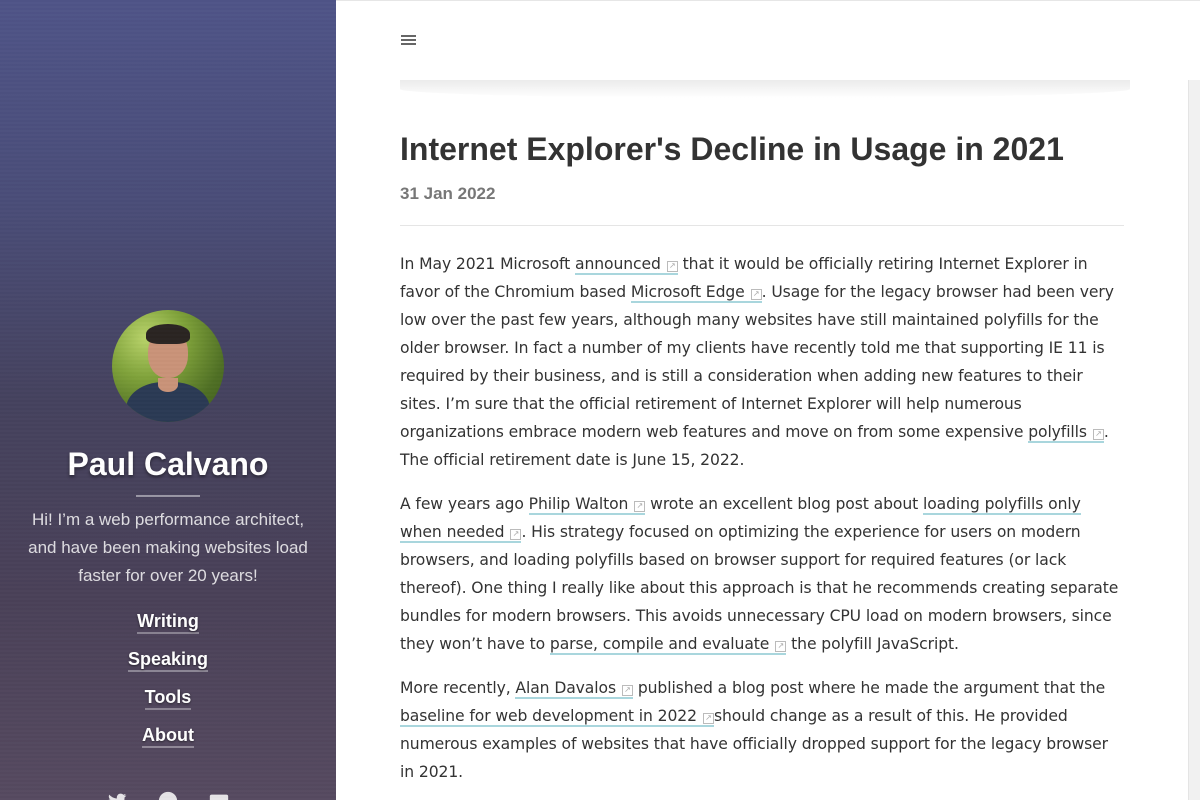  I want to click on avatar-hair, so click(168, 334).